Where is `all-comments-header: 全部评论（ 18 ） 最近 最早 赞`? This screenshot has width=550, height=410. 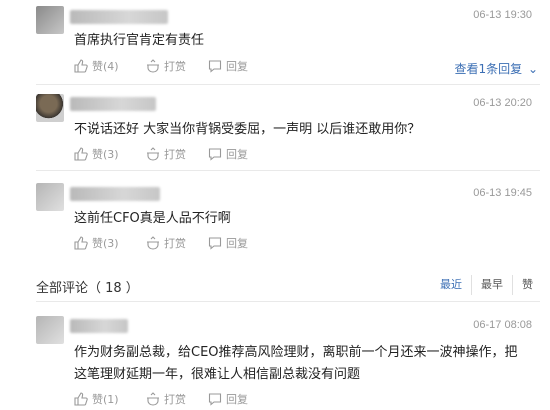
all-comments-header: 全部评论（ 18 ） 最近 最早 赞 is located at coordinates (275, 284).